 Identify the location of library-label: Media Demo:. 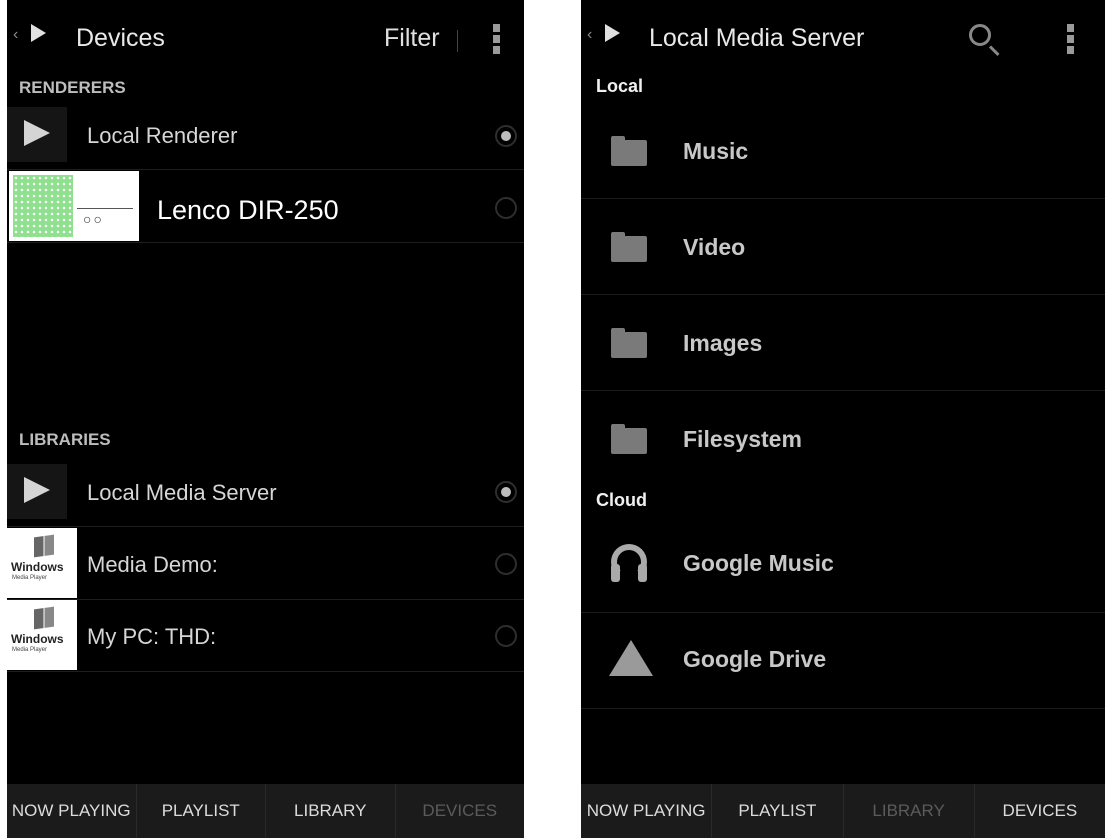
(152, 564).